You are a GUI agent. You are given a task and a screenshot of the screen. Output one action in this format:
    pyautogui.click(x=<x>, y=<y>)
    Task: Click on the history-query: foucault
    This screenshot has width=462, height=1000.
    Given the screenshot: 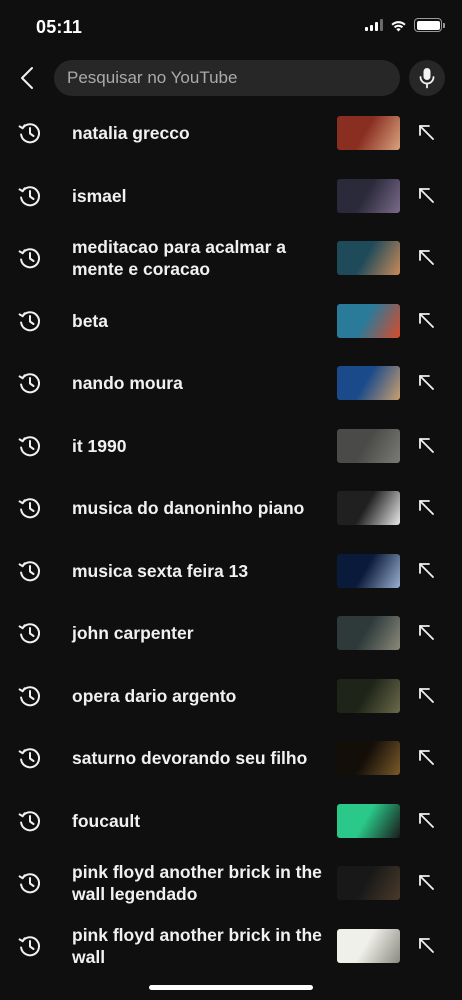 What is the action you would take?
    pyautogui.click(x=106, y=820)
    